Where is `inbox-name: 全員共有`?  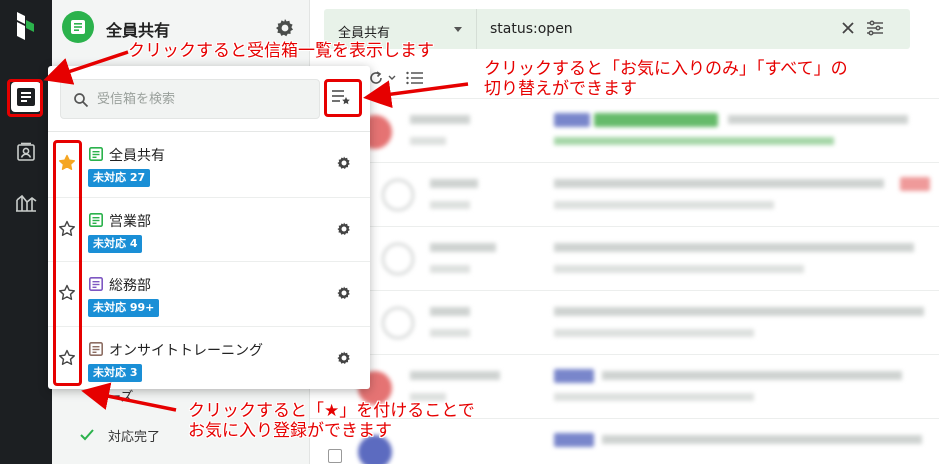
inbox-name: 全員共有 is located at coordinates (137, 156).